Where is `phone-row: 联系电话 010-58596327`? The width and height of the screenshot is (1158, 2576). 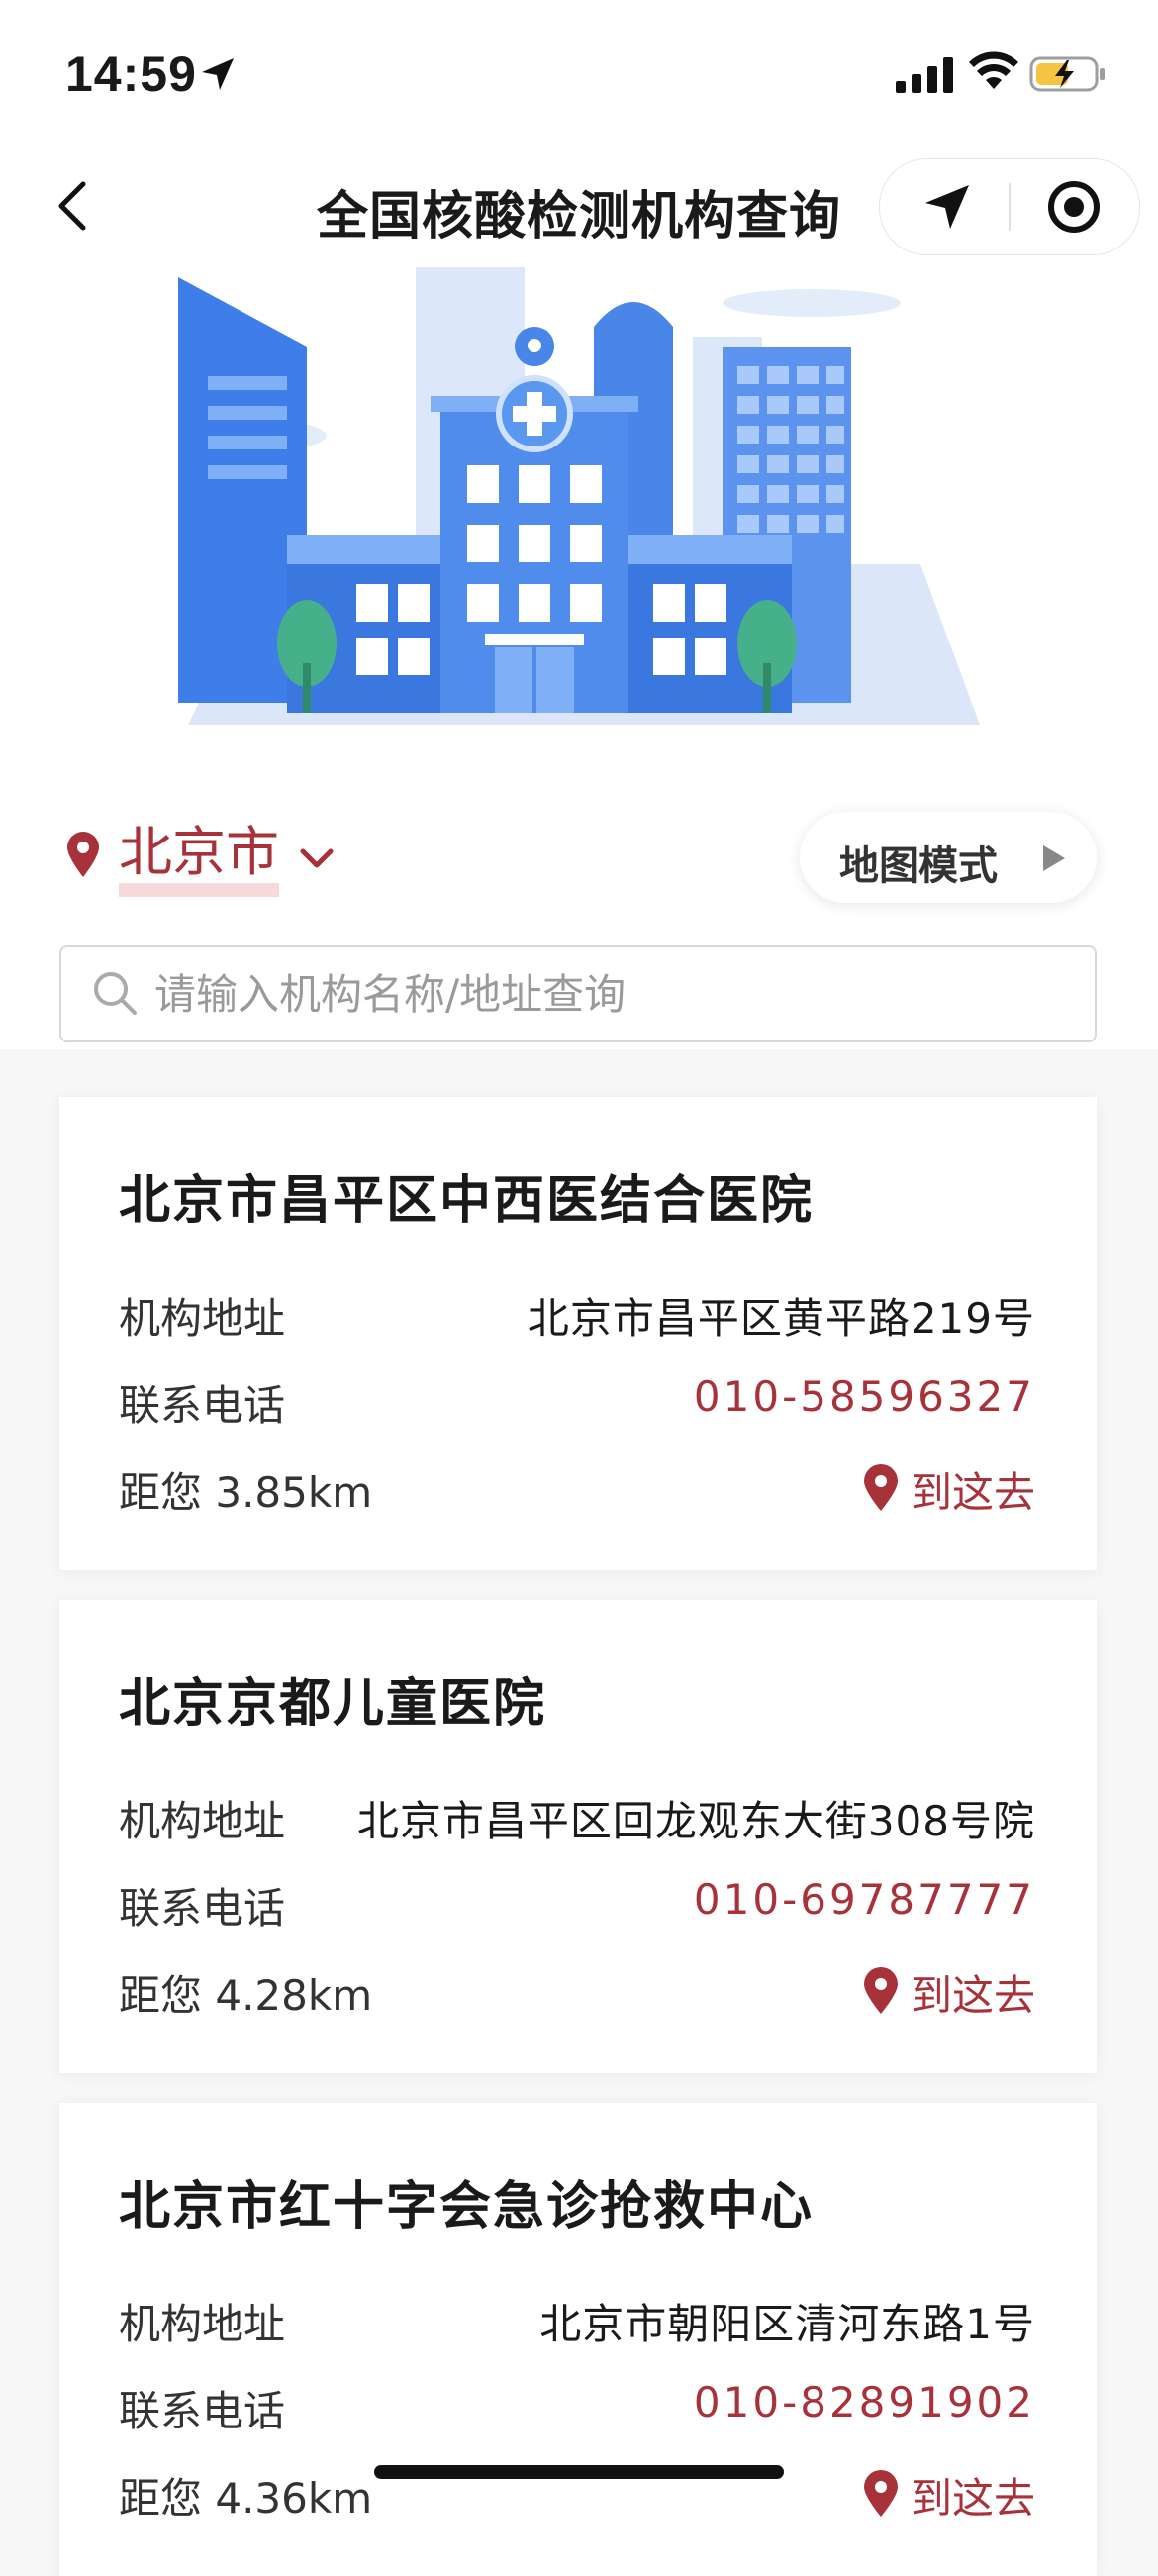 phone-row: 联系电话 010-58596327 is located at coordinates (577, 1401).